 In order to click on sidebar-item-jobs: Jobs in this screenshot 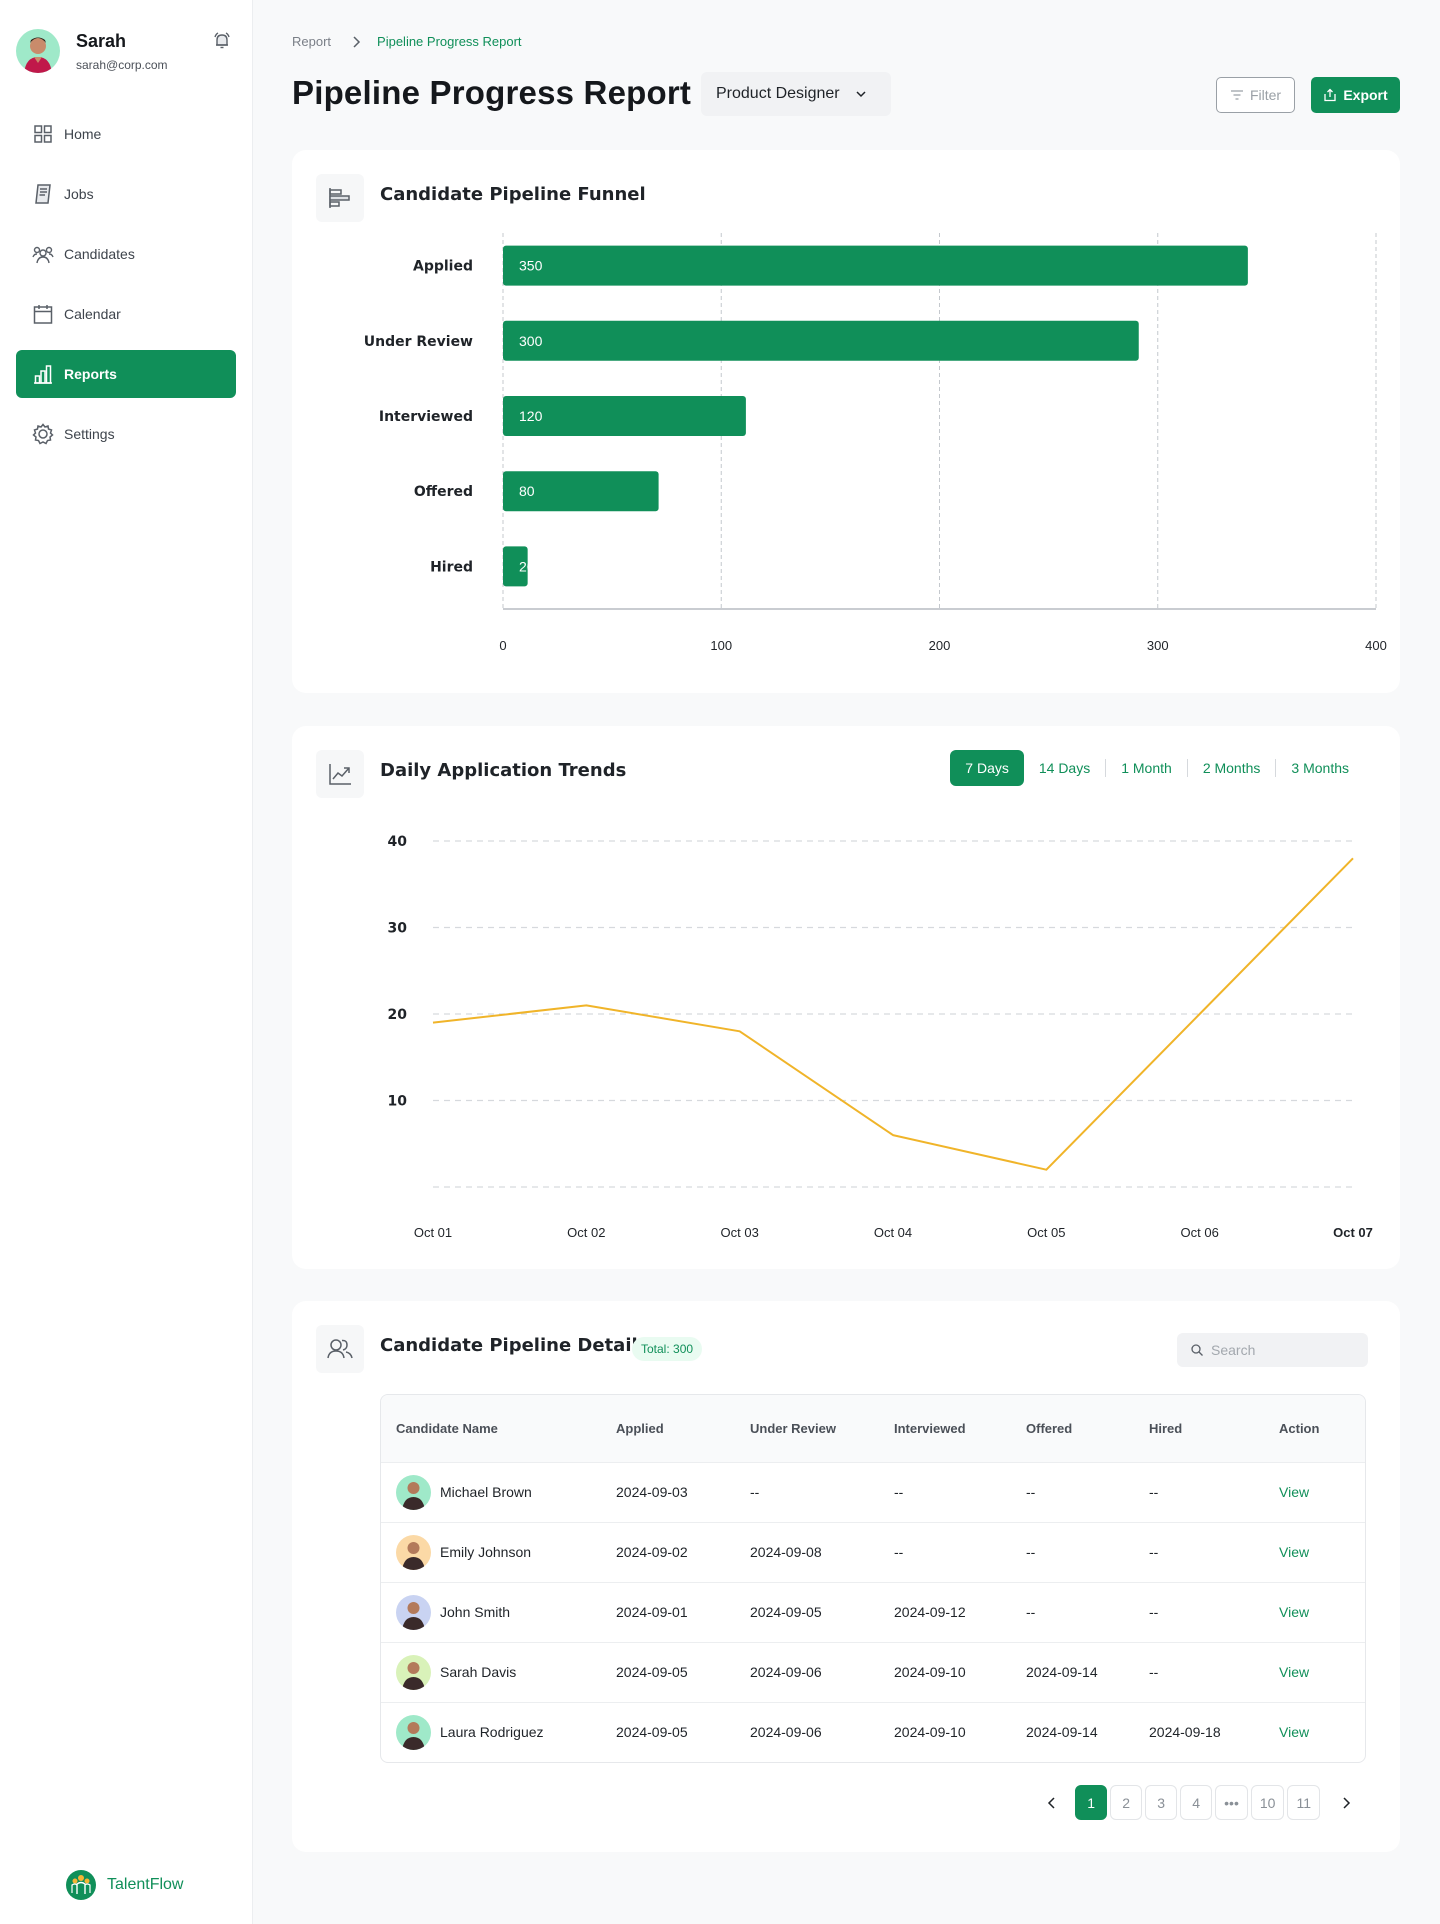, I will do `click(126, 194)`.